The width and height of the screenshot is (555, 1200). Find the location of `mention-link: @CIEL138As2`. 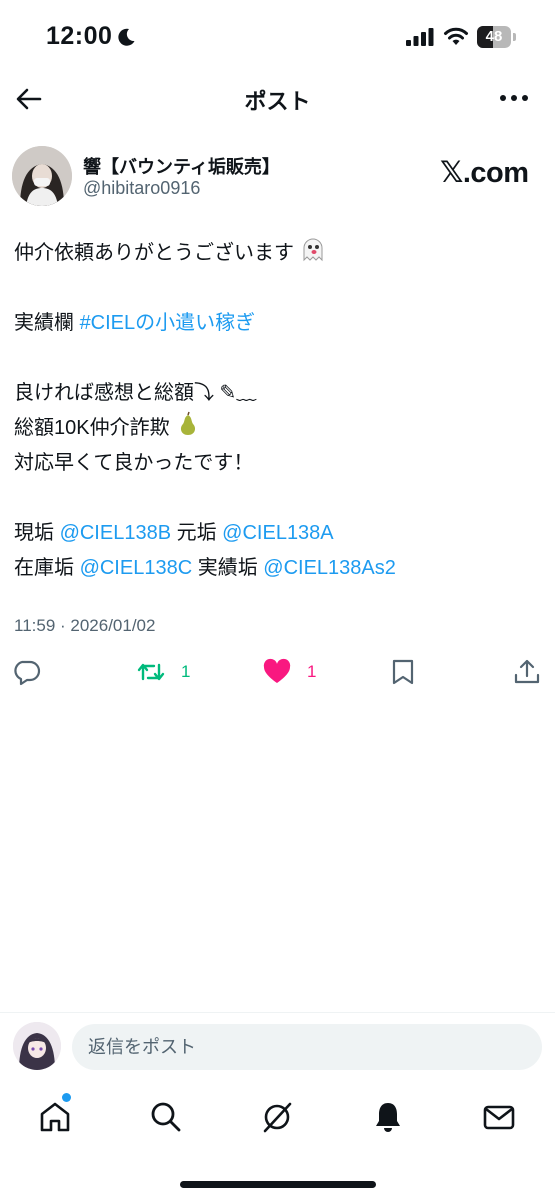

mention-link: @CIEL138As2 is located at coordinates (329, 568).